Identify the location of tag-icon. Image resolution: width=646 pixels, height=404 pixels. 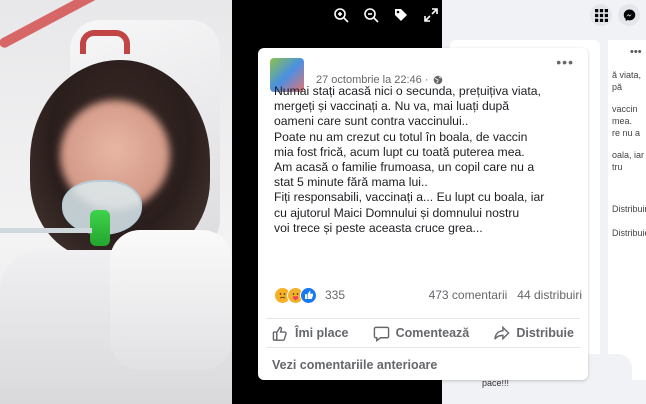
(401, 15).